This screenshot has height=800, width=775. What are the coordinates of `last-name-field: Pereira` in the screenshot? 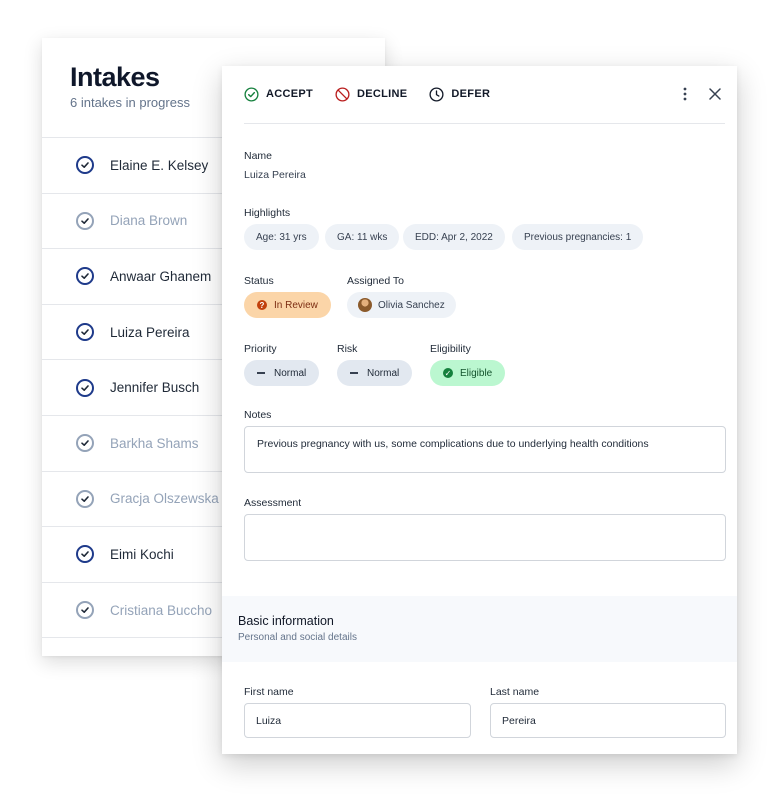 It's located at (608, 720).